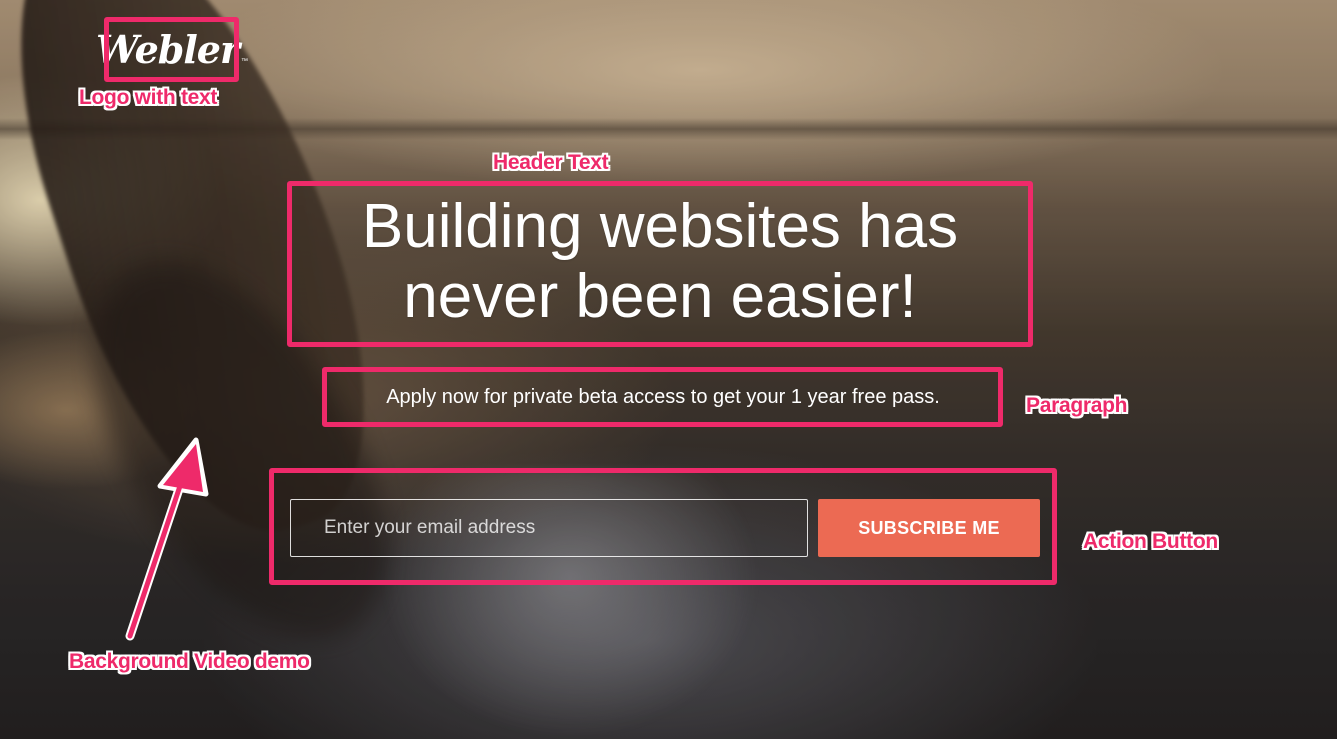  I want to click on annotation-label-paragraph: Paragraph, so click(1077, 405).